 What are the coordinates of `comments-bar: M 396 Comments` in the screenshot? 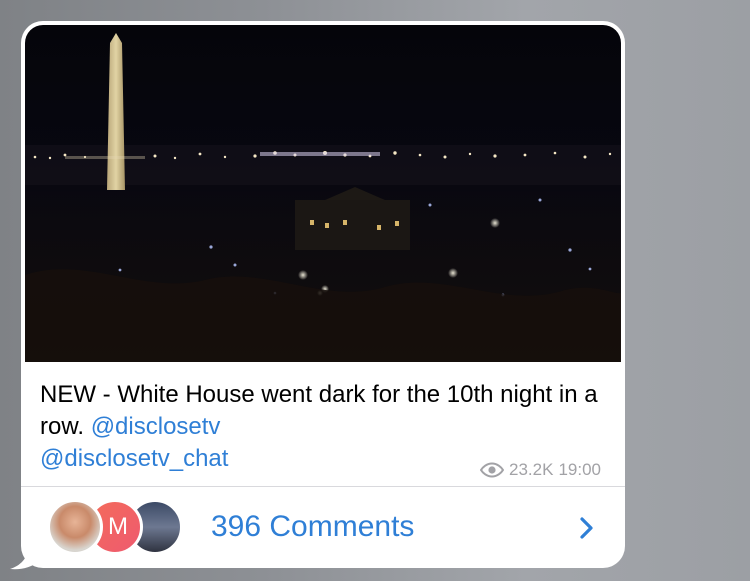 It's located at (323, 527).